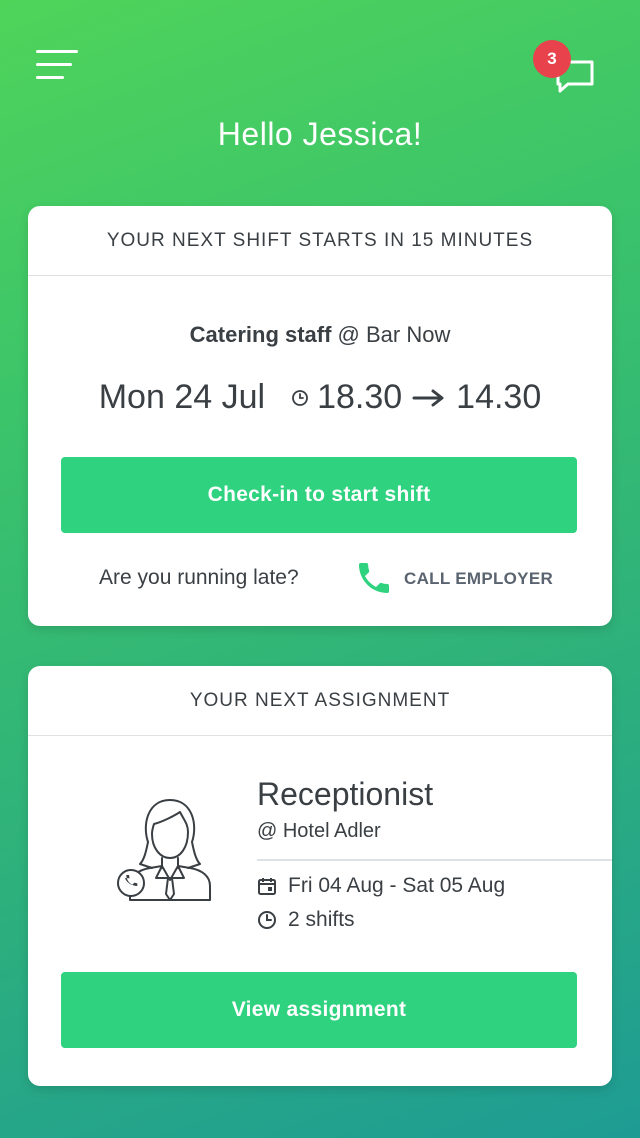 This screenshot has width=640, height=1138. What do you see at coordinates (429, 398) in the screenshot?
I see `arrow-right-icon` at bounding box center [429, 398].